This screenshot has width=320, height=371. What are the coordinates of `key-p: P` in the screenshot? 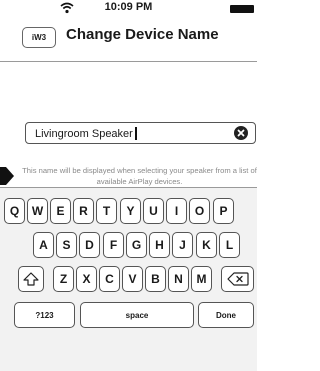 It's located at (223, 211).